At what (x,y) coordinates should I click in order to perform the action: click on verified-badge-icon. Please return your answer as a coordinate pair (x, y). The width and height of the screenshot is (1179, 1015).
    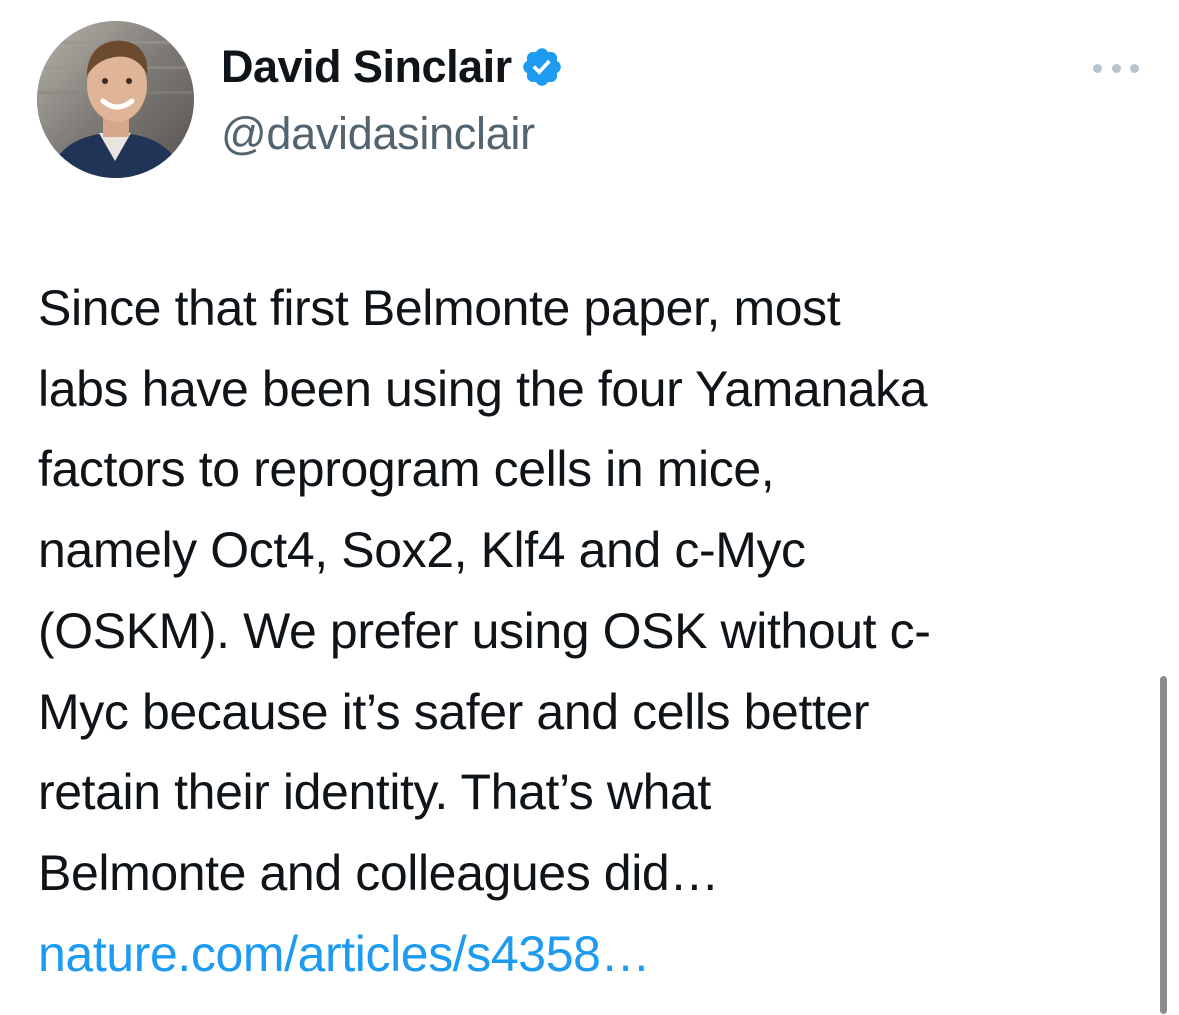
    Looking at the image, I should click on (542, 67).